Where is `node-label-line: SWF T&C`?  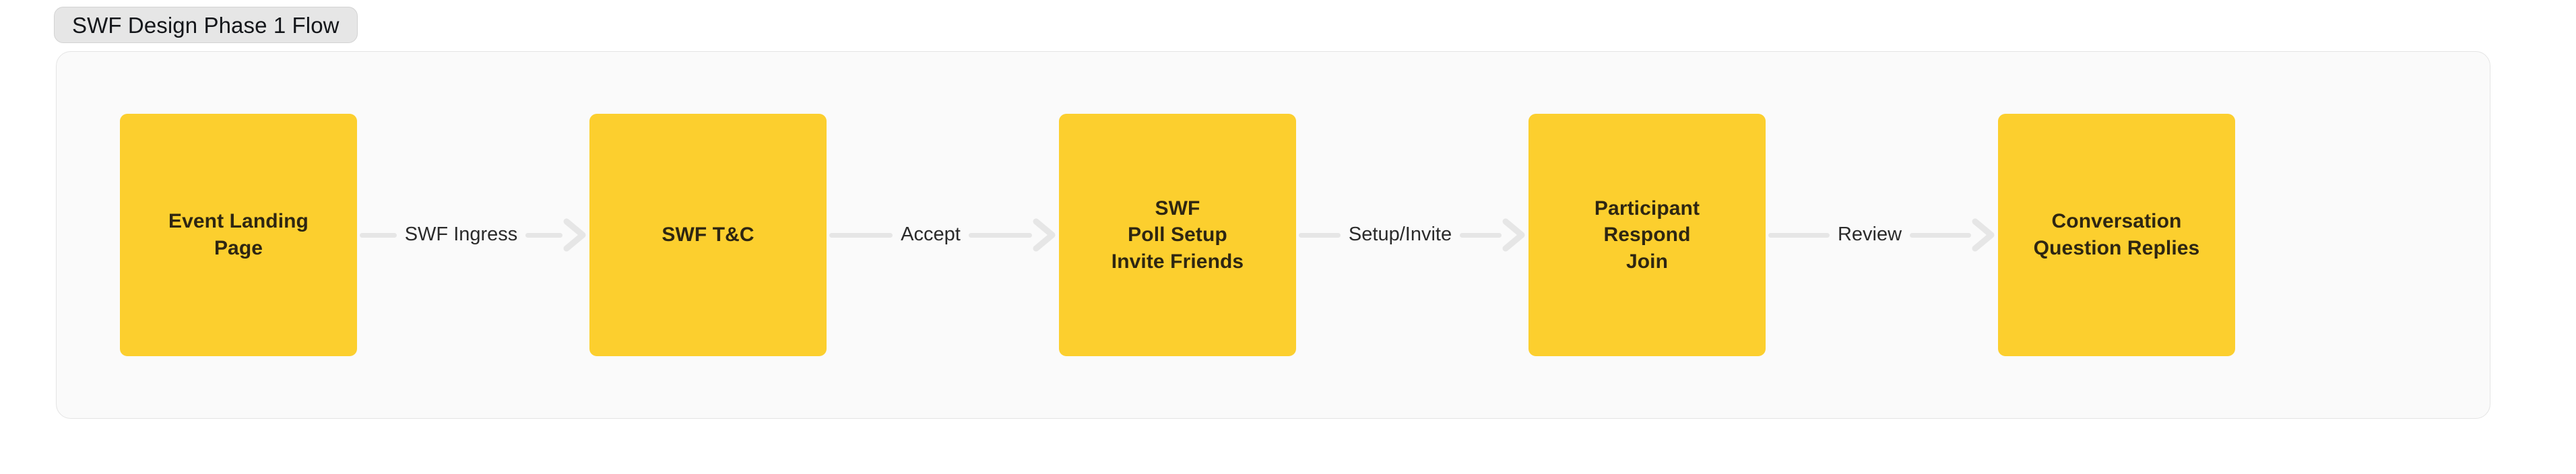 node-label-line: SWF T&C is located at coordinates (708, 235).